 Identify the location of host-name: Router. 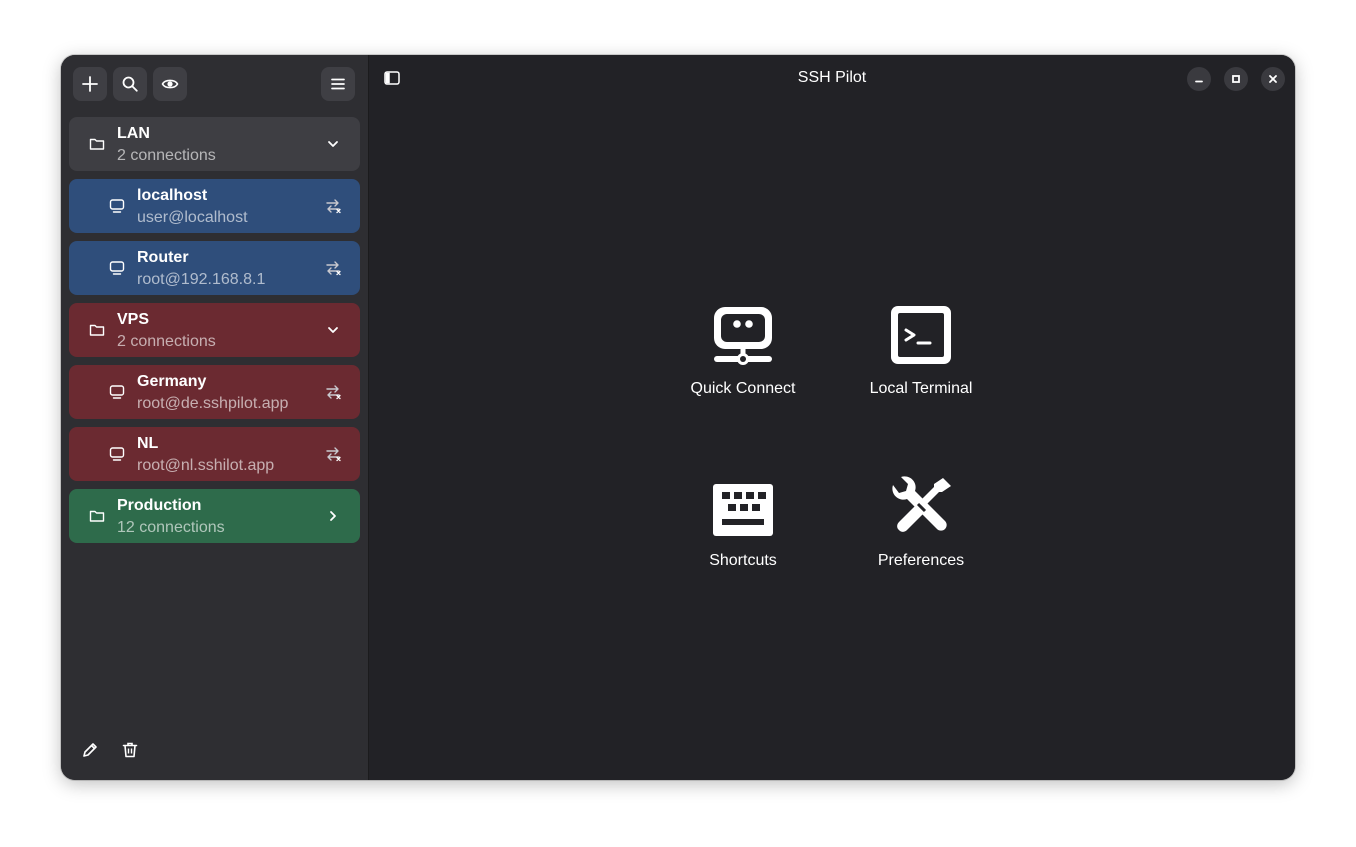
(163, 257).